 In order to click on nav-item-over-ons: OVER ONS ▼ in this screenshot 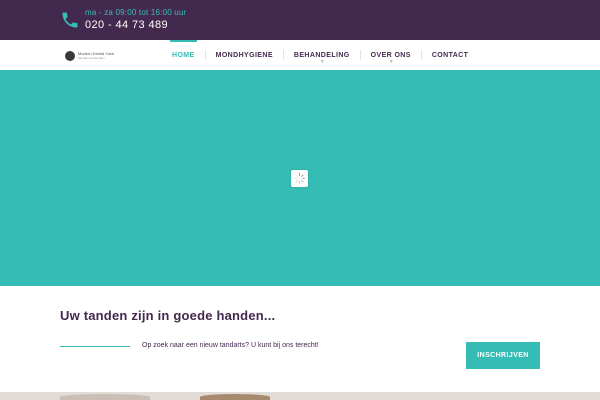, I will do `click(391, 55)`.